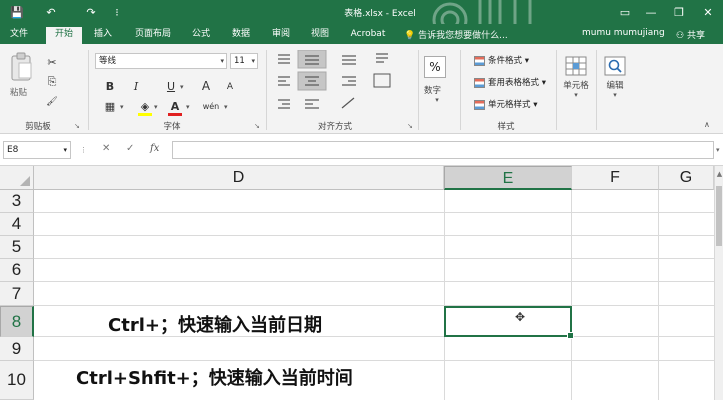 Image resolution: width=723 pixels, height=400 pixels. What do you see at coordinates (161, 61) in the screenshot?
I see `font-name-select: 等线 ▾` at bounding box center [161, 61].